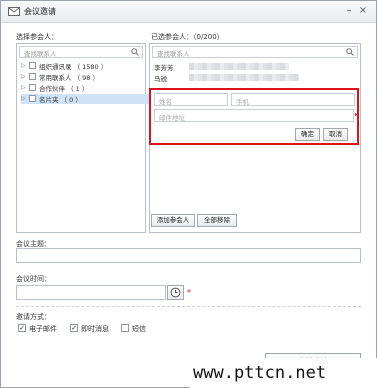 The width and height of the screenshot is (377, 388). I want to click on im-checkbox: ✓, so click(74, 328).